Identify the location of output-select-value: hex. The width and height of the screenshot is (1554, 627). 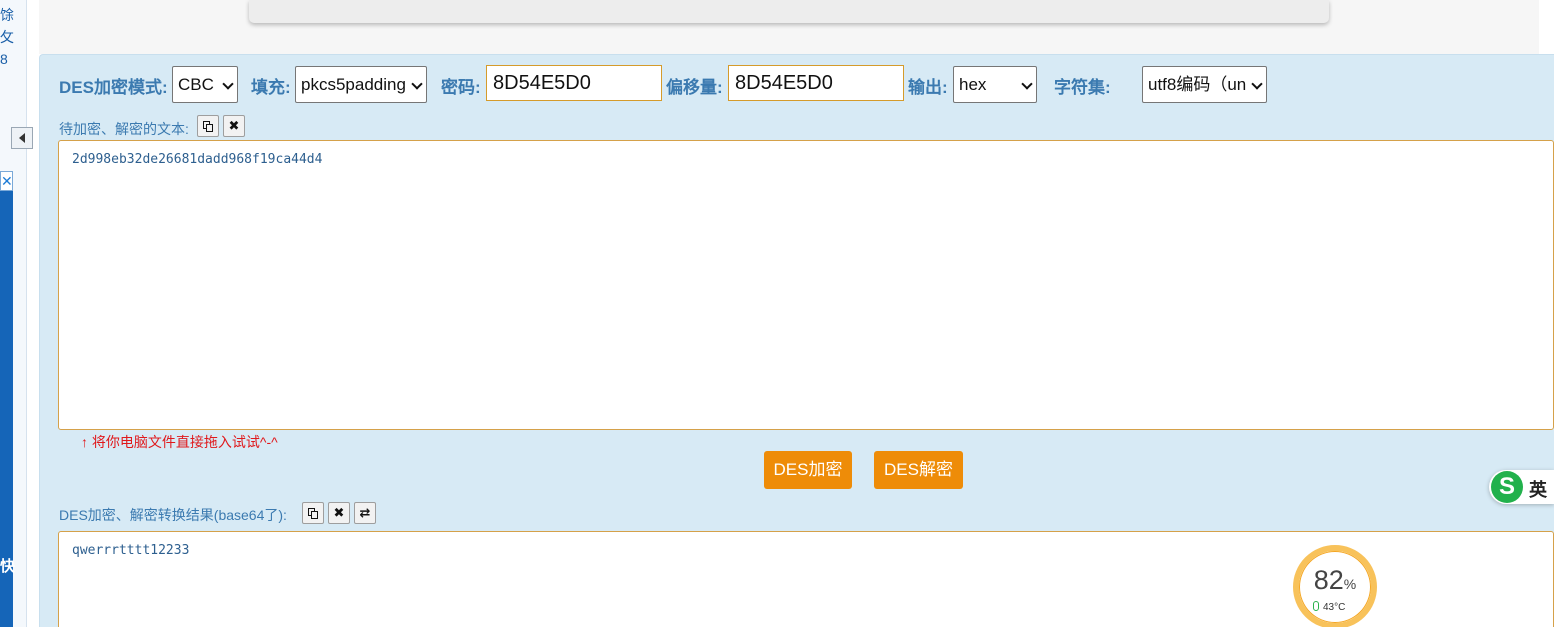
(973, 84).